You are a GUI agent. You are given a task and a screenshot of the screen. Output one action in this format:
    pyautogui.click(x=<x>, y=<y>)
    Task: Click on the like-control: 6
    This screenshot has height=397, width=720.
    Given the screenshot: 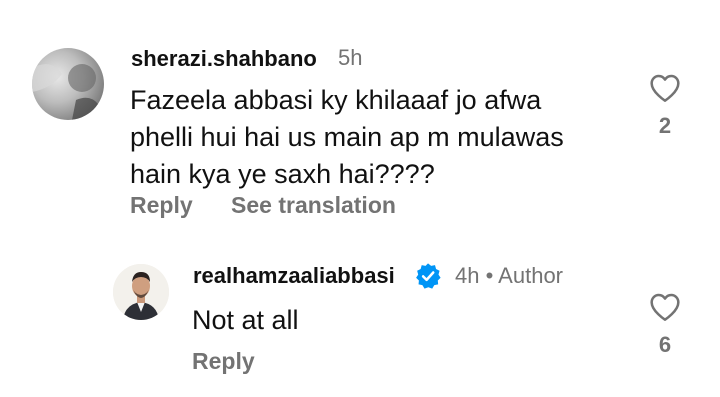 What is the action you would take?
    pyautogui.click(x=665, y=325)
    